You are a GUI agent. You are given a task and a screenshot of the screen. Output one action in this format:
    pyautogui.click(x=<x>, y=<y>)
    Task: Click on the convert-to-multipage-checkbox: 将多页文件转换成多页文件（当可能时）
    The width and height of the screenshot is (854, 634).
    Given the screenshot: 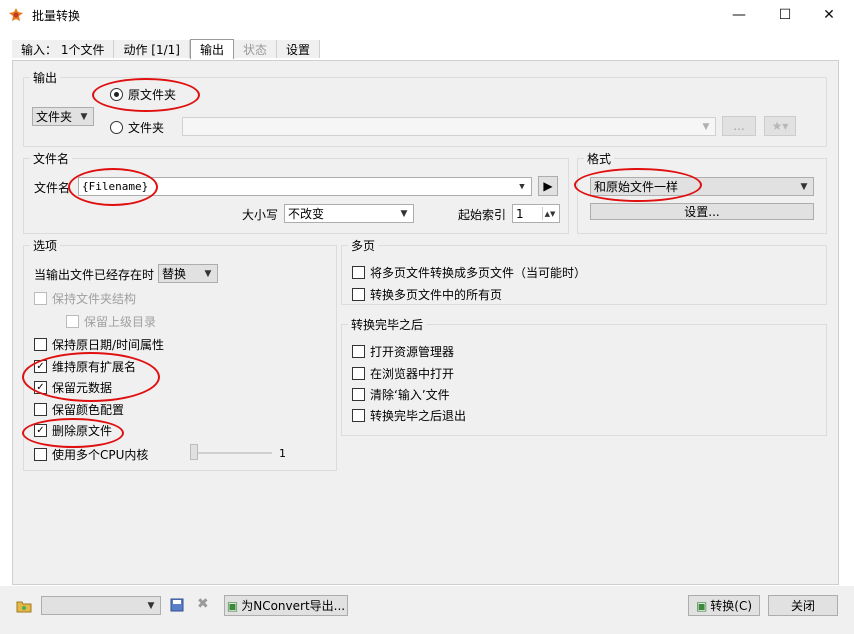 What is the action you would take?
    pyautogui.click(x=469, y=272)
    